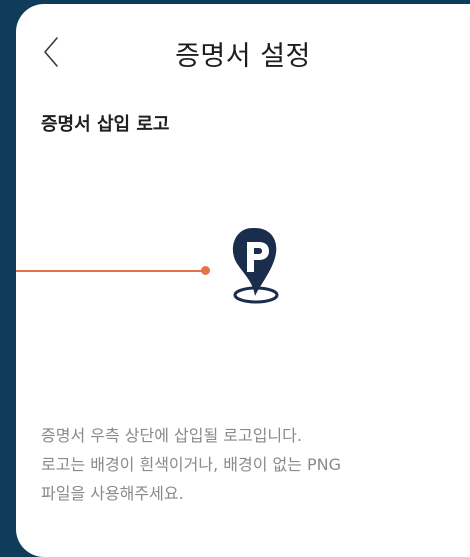 This screenshot has width=470, height=557. What do you see at coordinates (171, 435) in the screenshot?
I see `description-line: 증명서 우측 상단에 삽입될 로고입니다.` at bounding box center [171, 435].